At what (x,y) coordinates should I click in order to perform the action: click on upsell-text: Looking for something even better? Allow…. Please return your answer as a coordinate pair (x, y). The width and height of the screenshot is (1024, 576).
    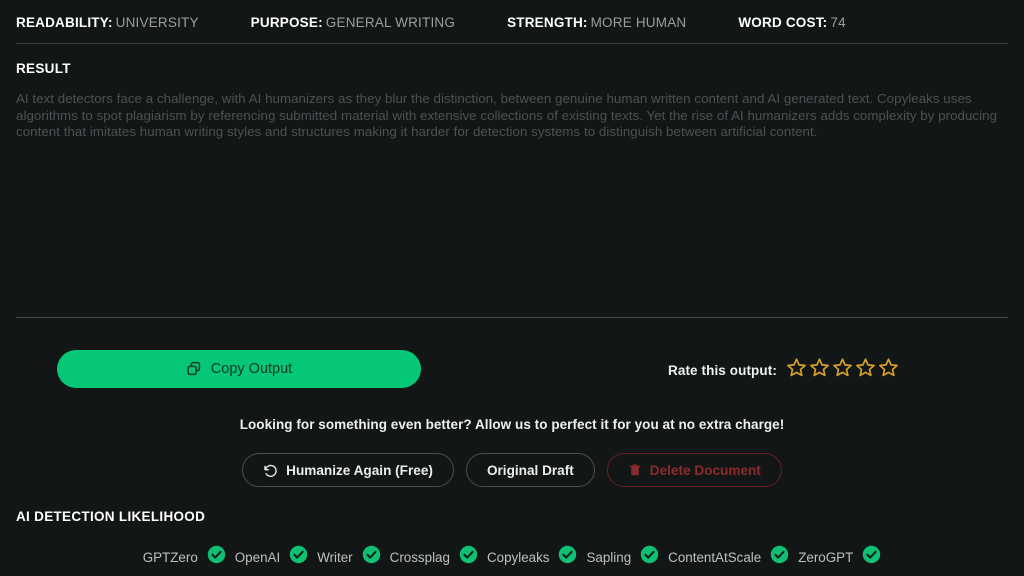
    Looking at the image, I should click on (512, 424).